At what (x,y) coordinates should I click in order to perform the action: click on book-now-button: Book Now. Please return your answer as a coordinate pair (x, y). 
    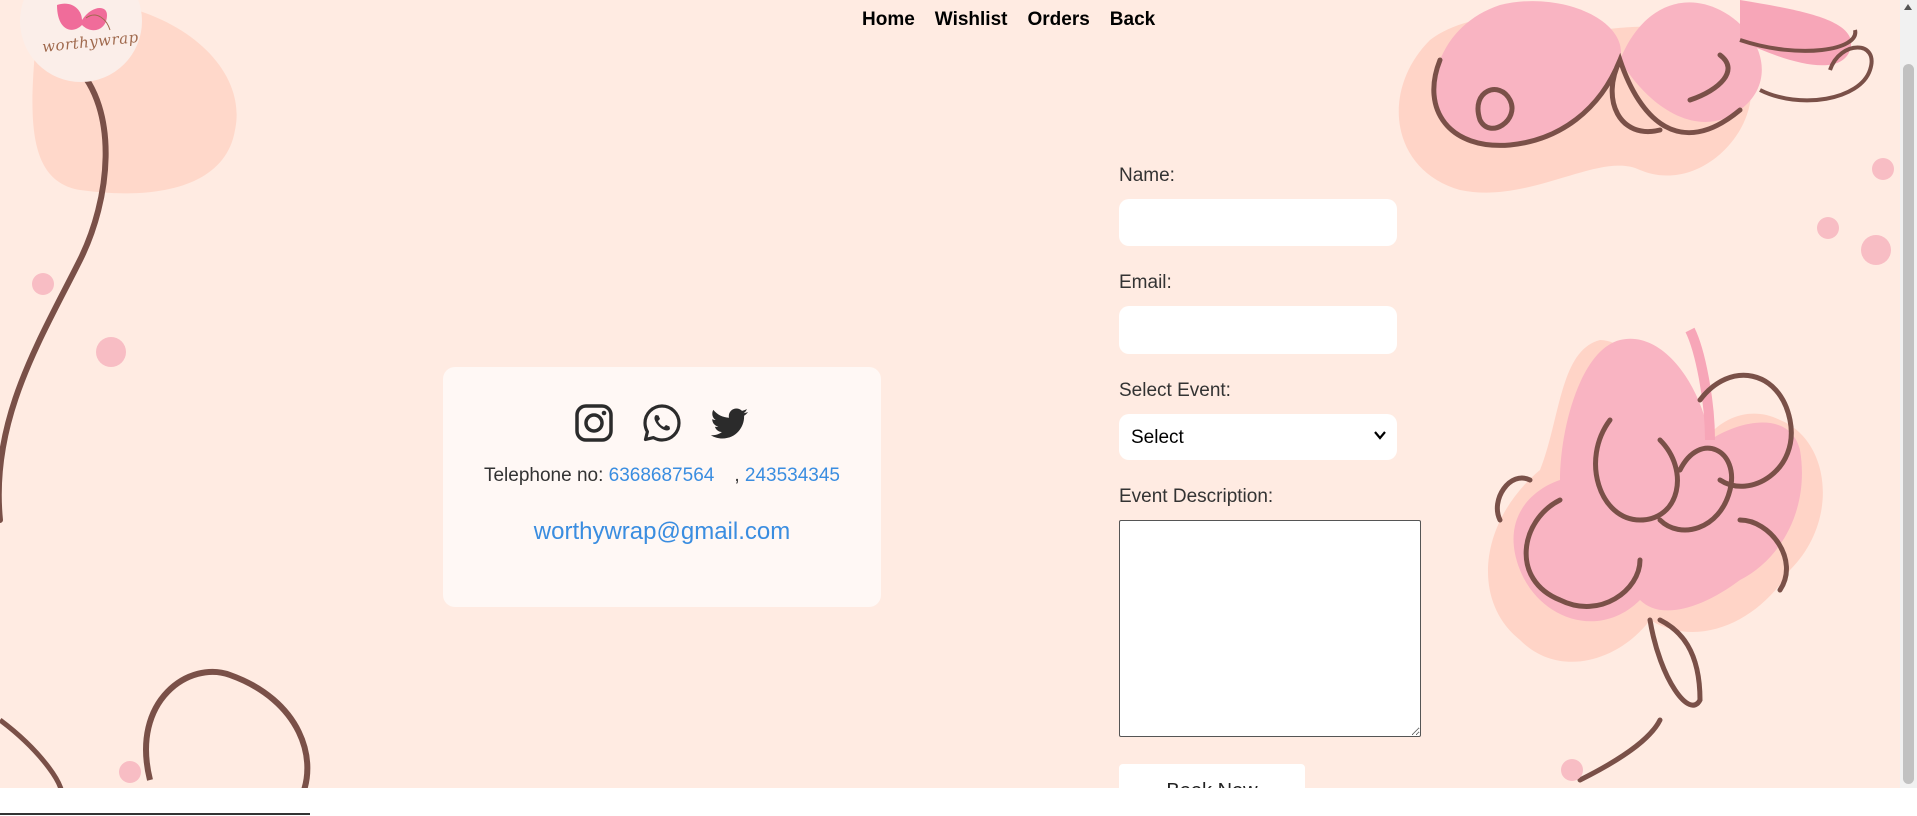
    Looking at the image, I should click on (1212, 776).